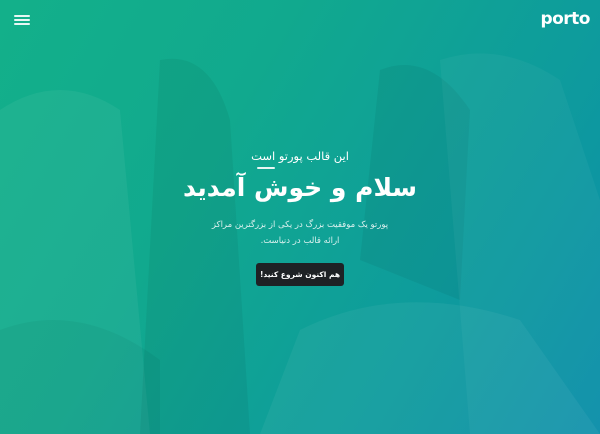 The height and width of the screenshot is (434, 600). What do you see at coordinates (300, 156) in the screenshot?
I see `hero-subtitle: این قالب پورتو است` at bounding box center [300, 156].